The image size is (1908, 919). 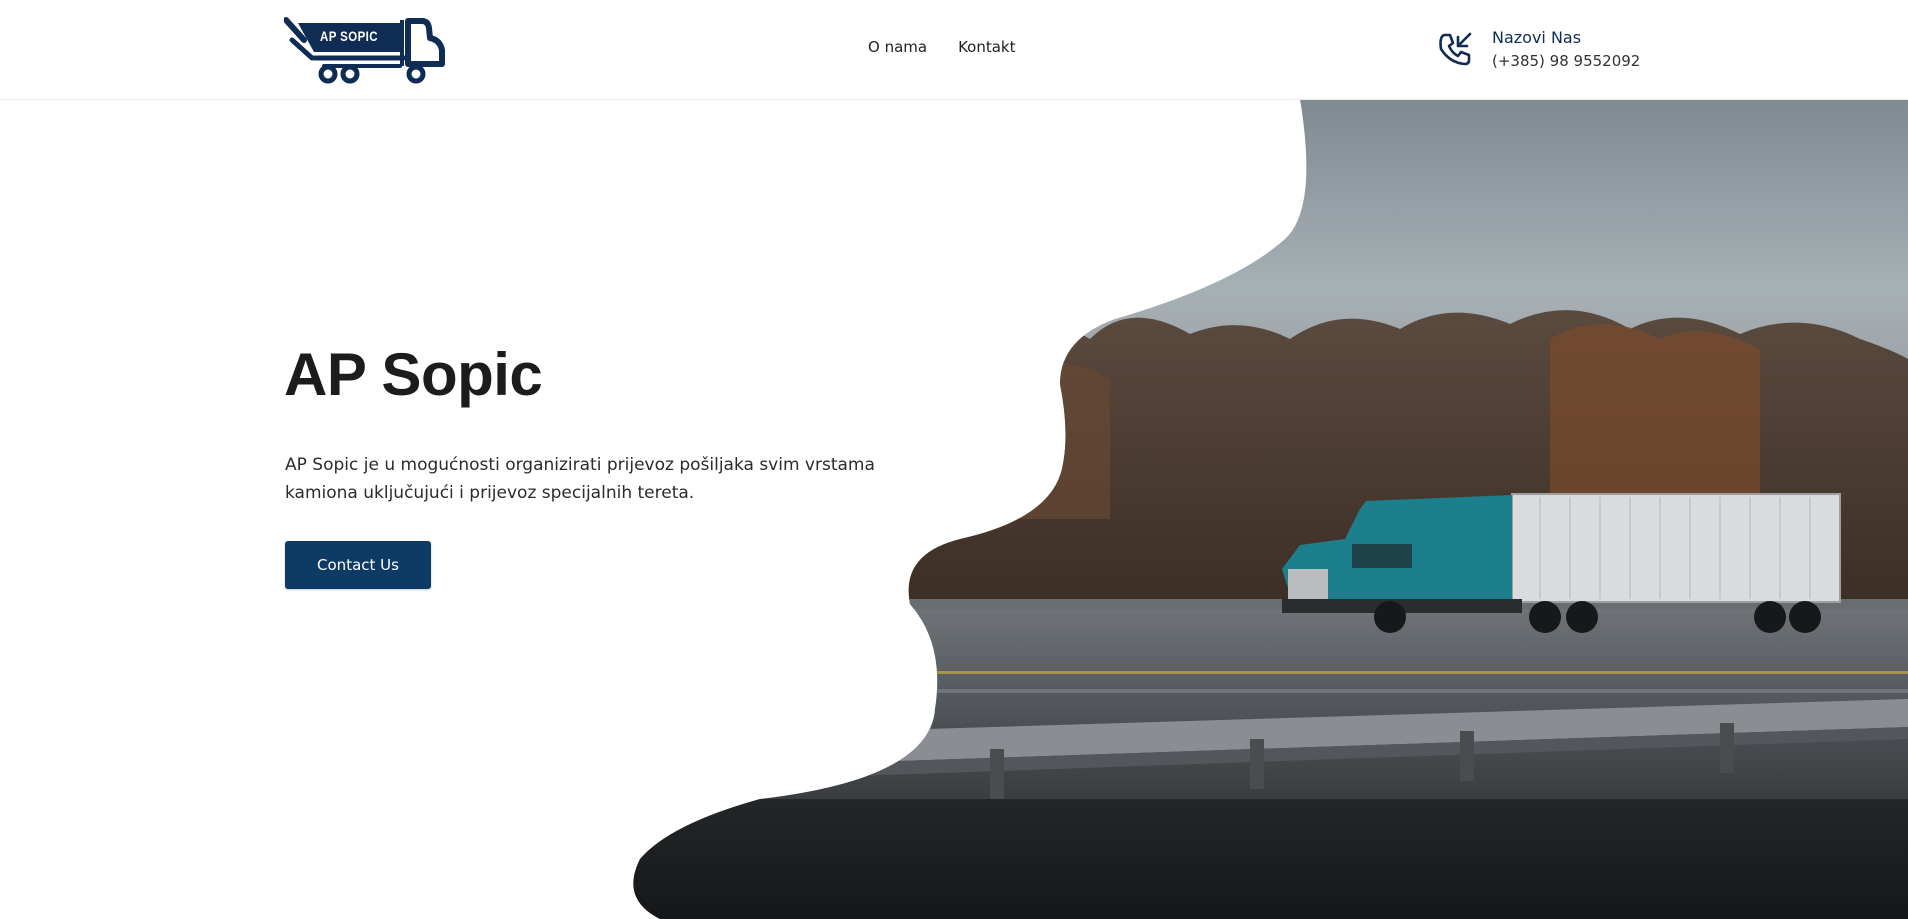 What do you see at coordinates (1566, 61) in the screenshot?
I see `phone-number: (+385) 98 9552092` at bounding box center [1566, 61].